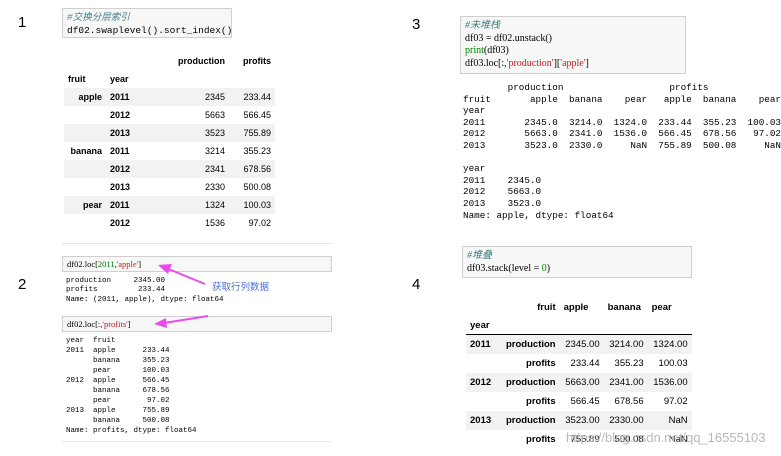  I want to click on index-name: fruit, so click(77, 79).